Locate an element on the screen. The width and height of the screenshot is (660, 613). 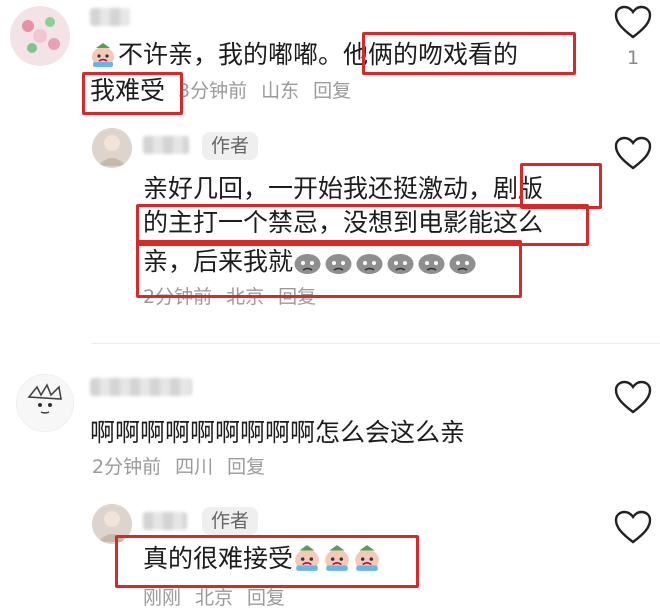
reply-meta: 2分钟前 北京 回复 is located at coordinates (236, 297).